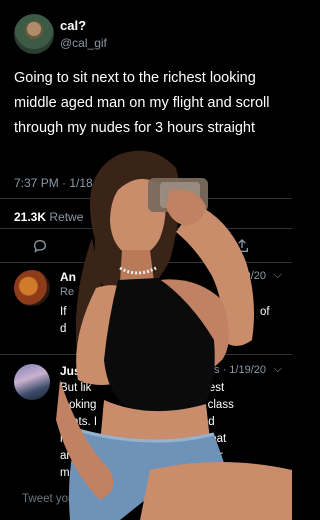  Describe the element at coordinates (73, 25) in the screenshot. I see `display-name: cal?` at that location.